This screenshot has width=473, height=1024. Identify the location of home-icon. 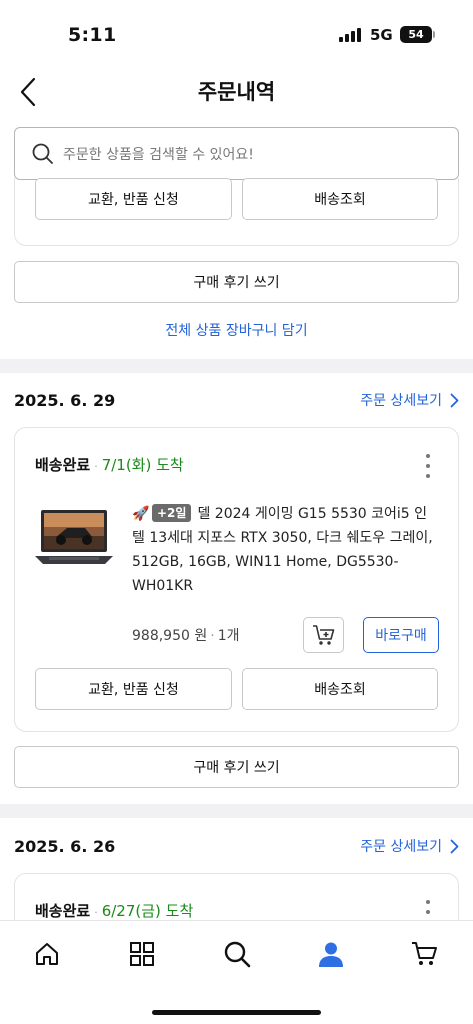
(47, 954).